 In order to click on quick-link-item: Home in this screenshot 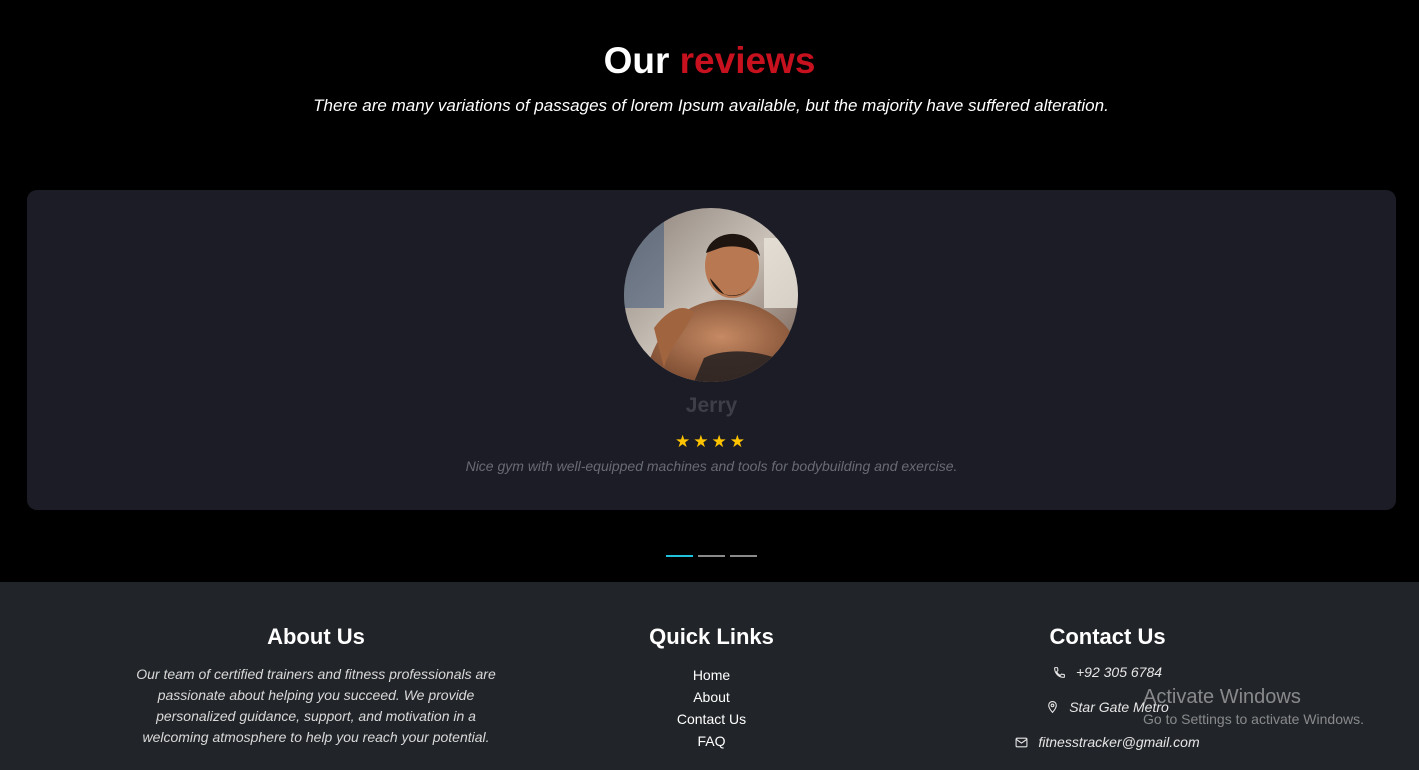, I will do `click(711, 677)`.